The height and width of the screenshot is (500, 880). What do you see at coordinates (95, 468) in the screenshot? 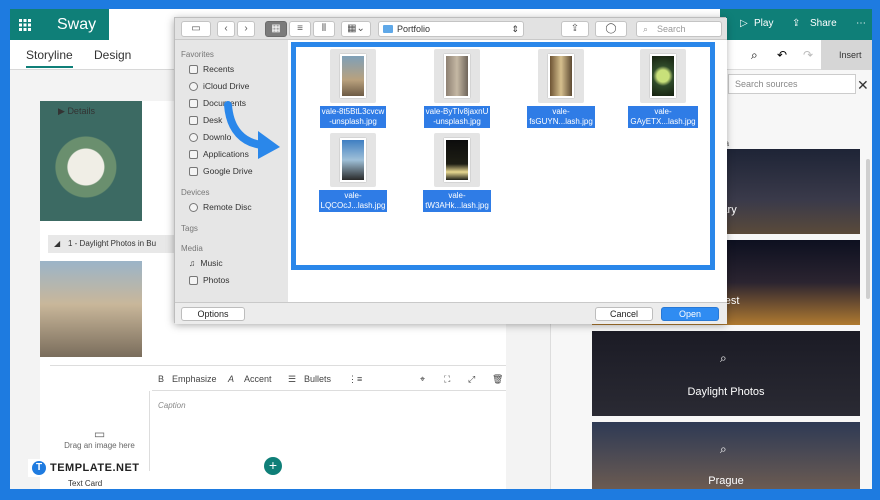
I see `logo-text: TEMPLATE.NET` at bounding box center [95, 468].